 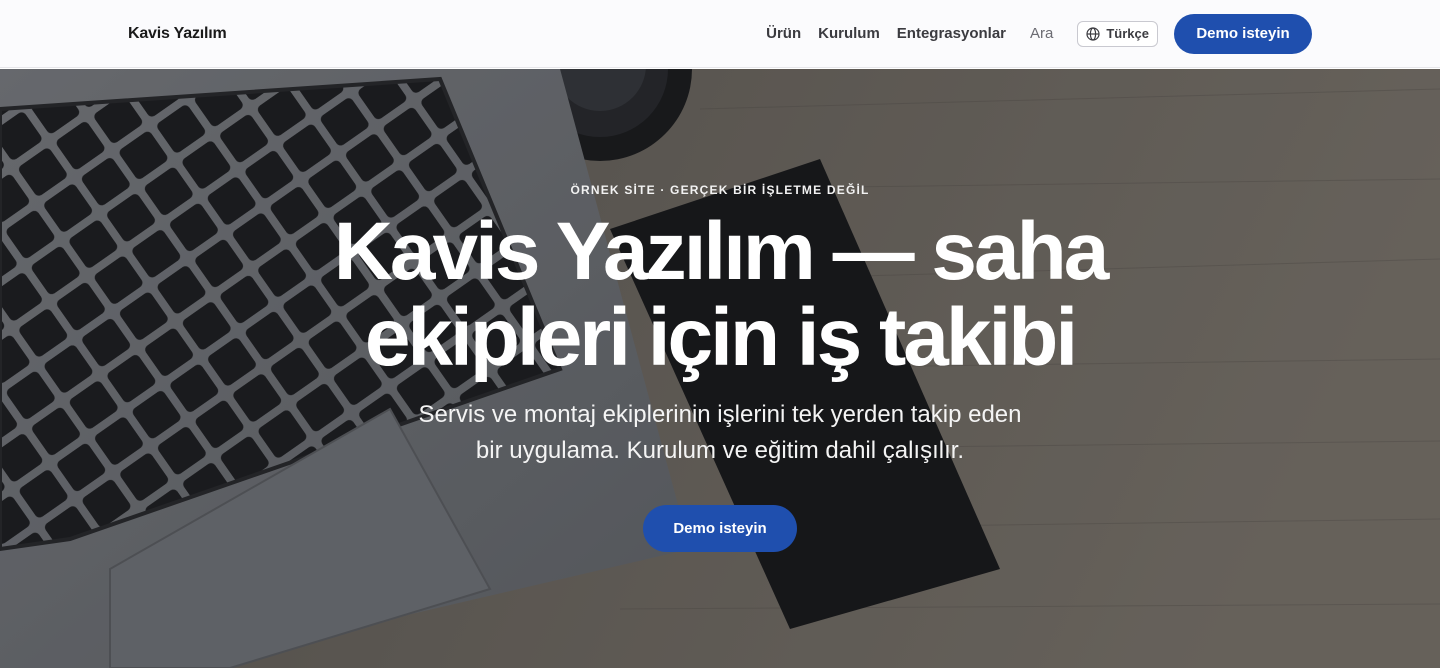 What do you see at coordinates (951, 33) in the screenshot?
I see `nav-link-entegrasyonlar: Entegrasyonlar` at bounding box center [951, 33].